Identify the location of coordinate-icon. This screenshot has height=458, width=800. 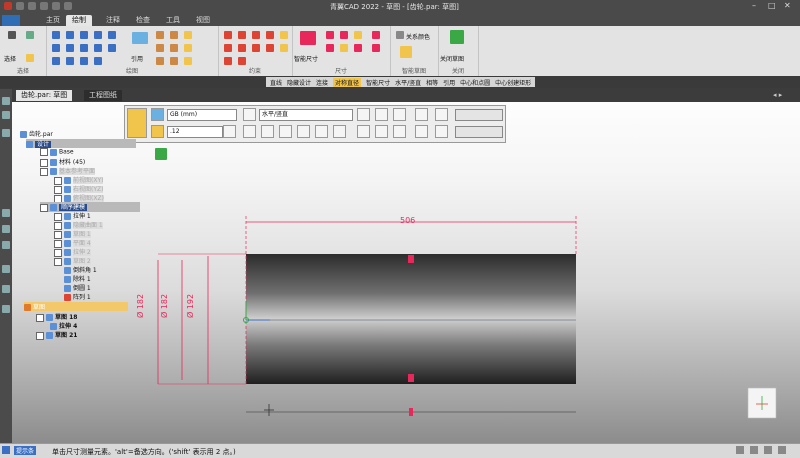
(358, 35).